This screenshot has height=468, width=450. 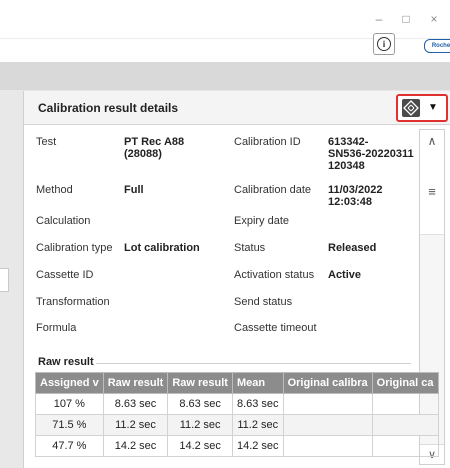 What do you see at coordinates (237, 108) in the screenshot?
I see `panel-header: Calibration result details ▼` at bounding box center [237, 108].